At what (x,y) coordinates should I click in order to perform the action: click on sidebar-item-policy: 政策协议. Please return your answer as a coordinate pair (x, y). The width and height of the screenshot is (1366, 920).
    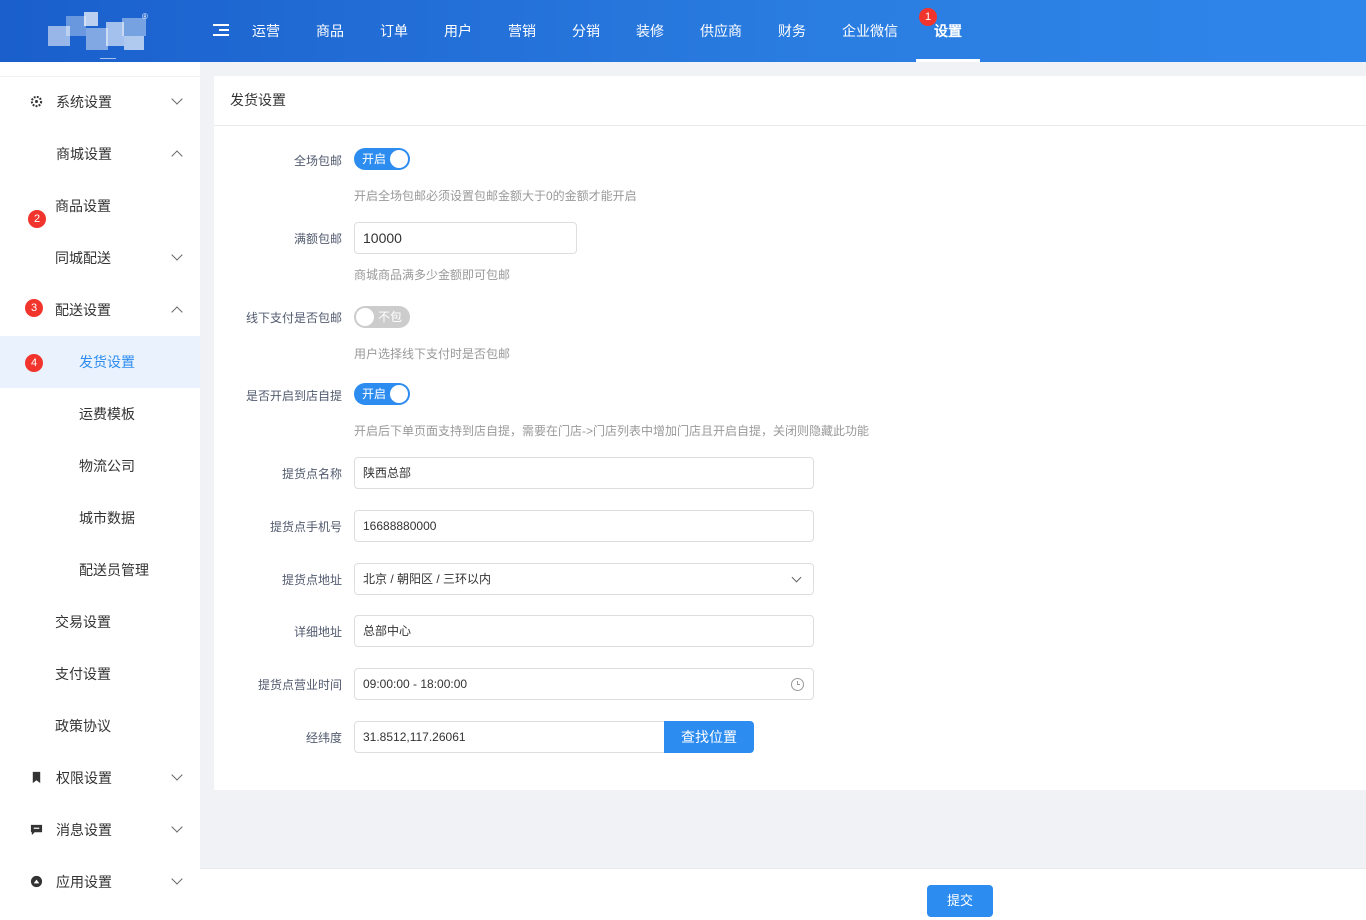
    Looking at the image, I should click on (100, 726).